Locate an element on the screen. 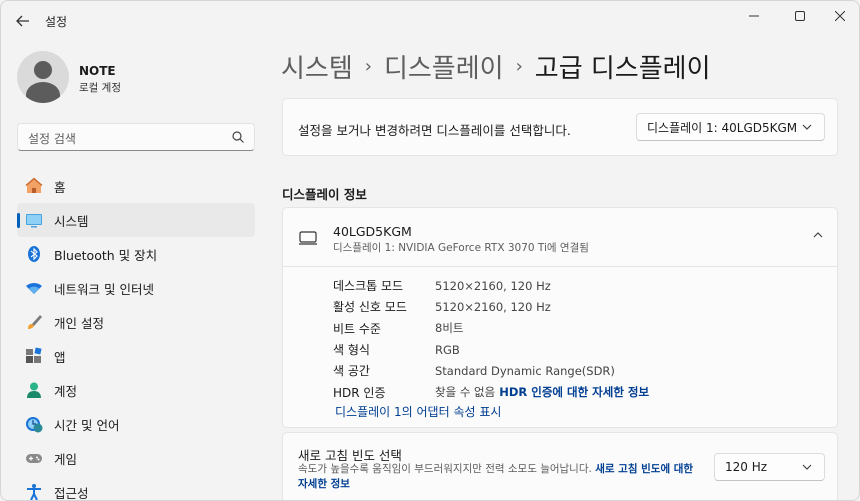 This screenshot has width=860, height=501. info-key: 데스크톱 모드 is located at coordinates (368, 286).